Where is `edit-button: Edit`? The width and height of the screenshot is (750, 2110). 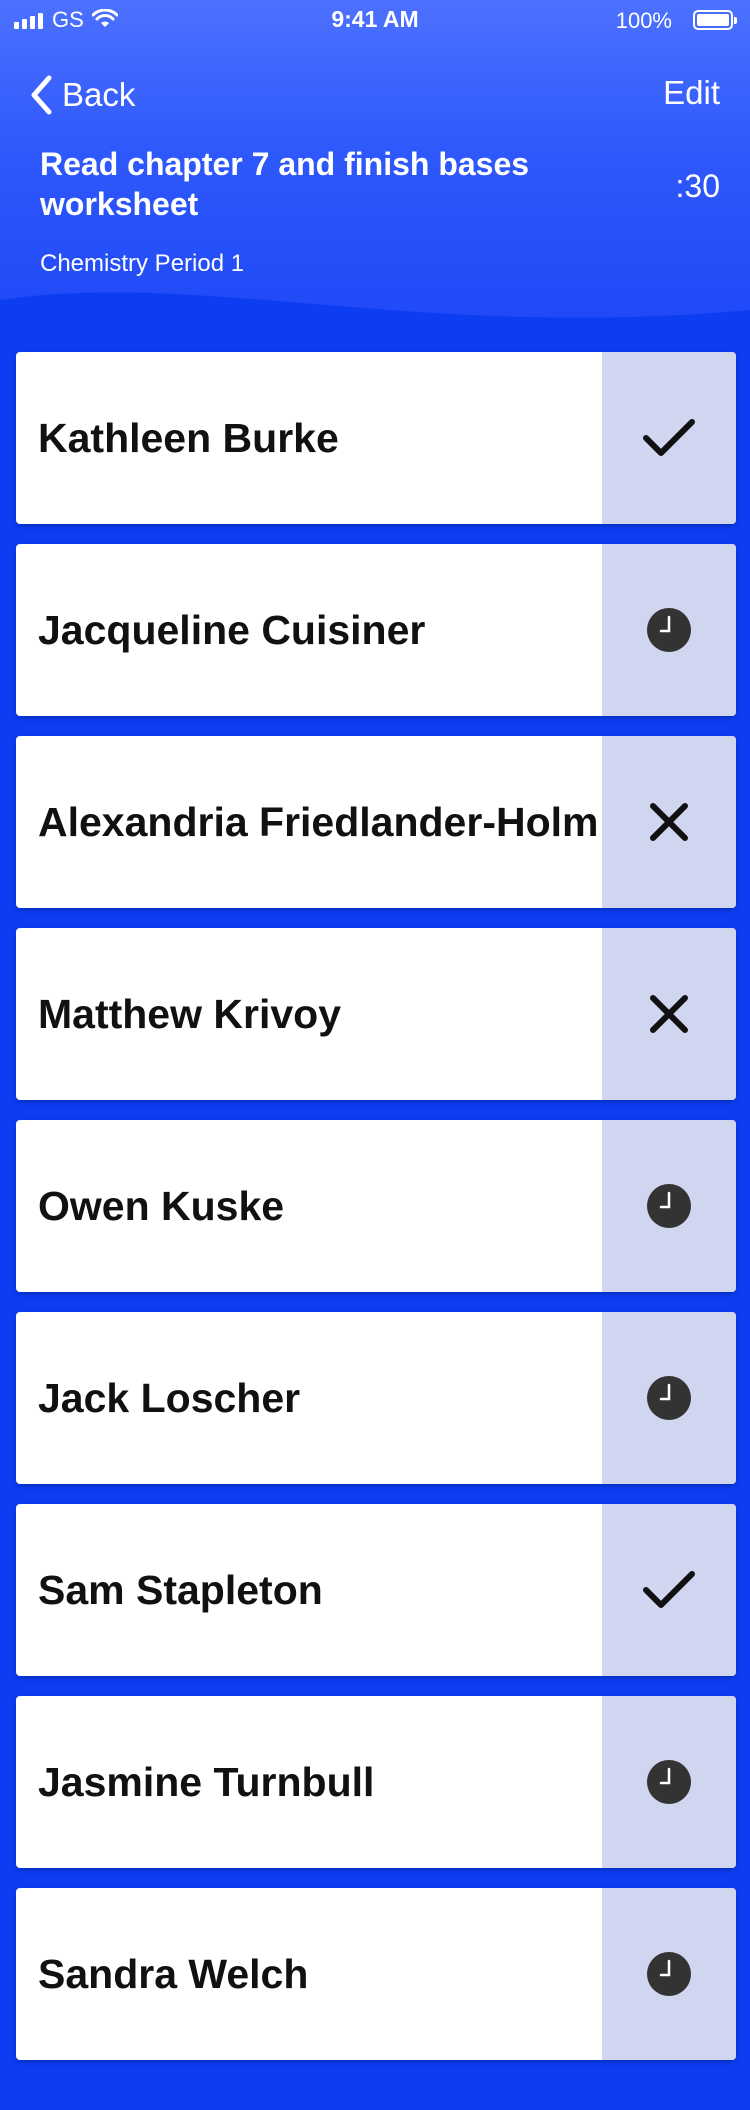
edit-button: Edit is located at coordinates (691, 93).